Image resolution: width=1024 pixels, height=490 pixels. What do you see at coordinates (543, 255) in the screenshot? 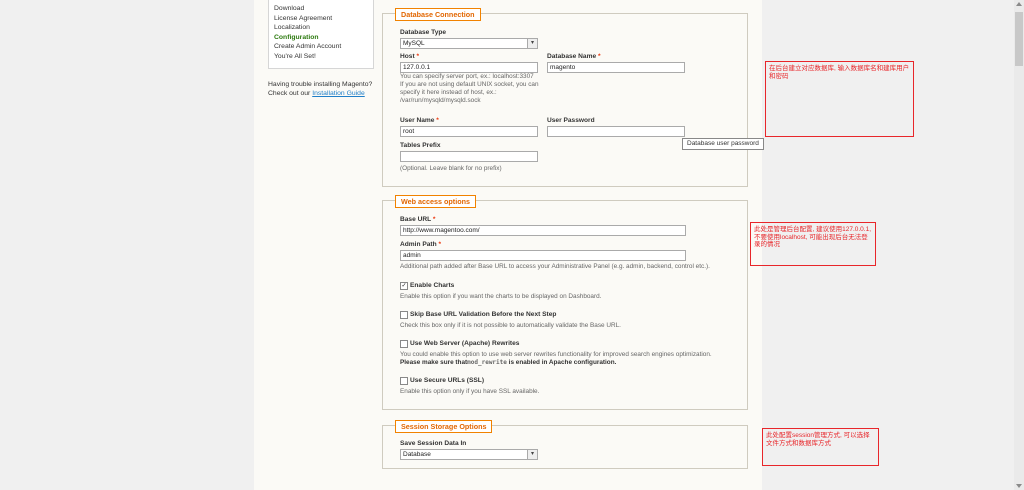
I see `admin-path-input: admin` at bounding box center [543, 255].